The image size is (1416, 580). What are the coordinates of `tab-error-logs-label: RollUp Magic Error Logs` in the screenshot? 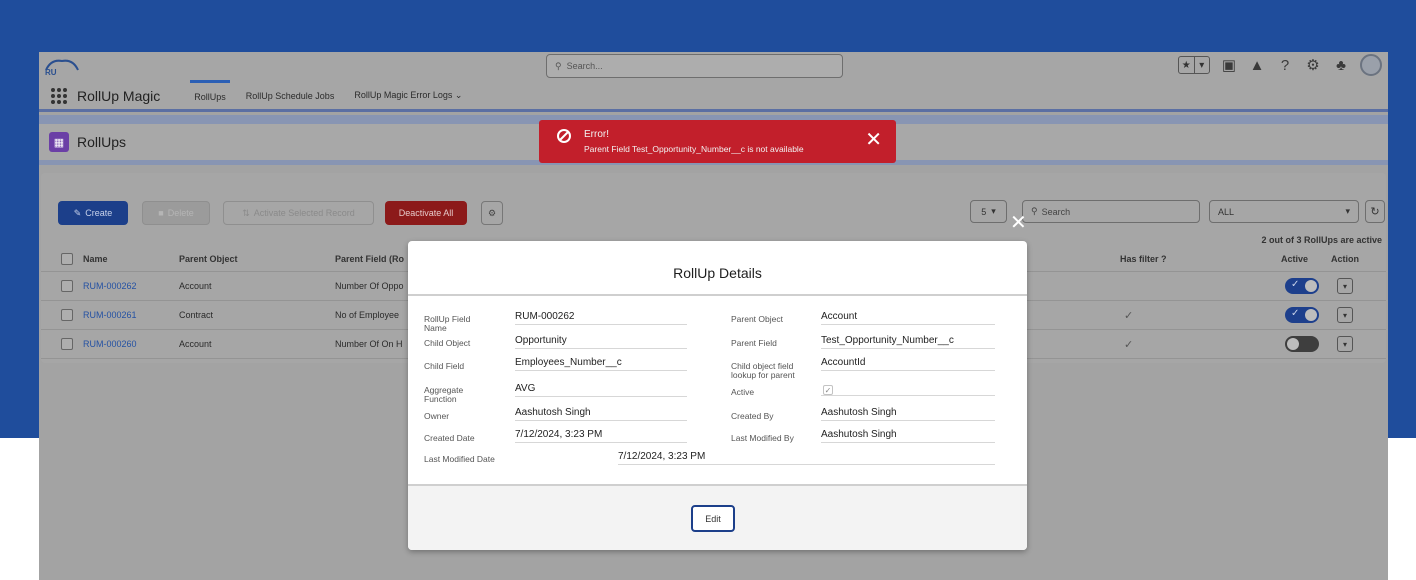 It's located at (403, 95).